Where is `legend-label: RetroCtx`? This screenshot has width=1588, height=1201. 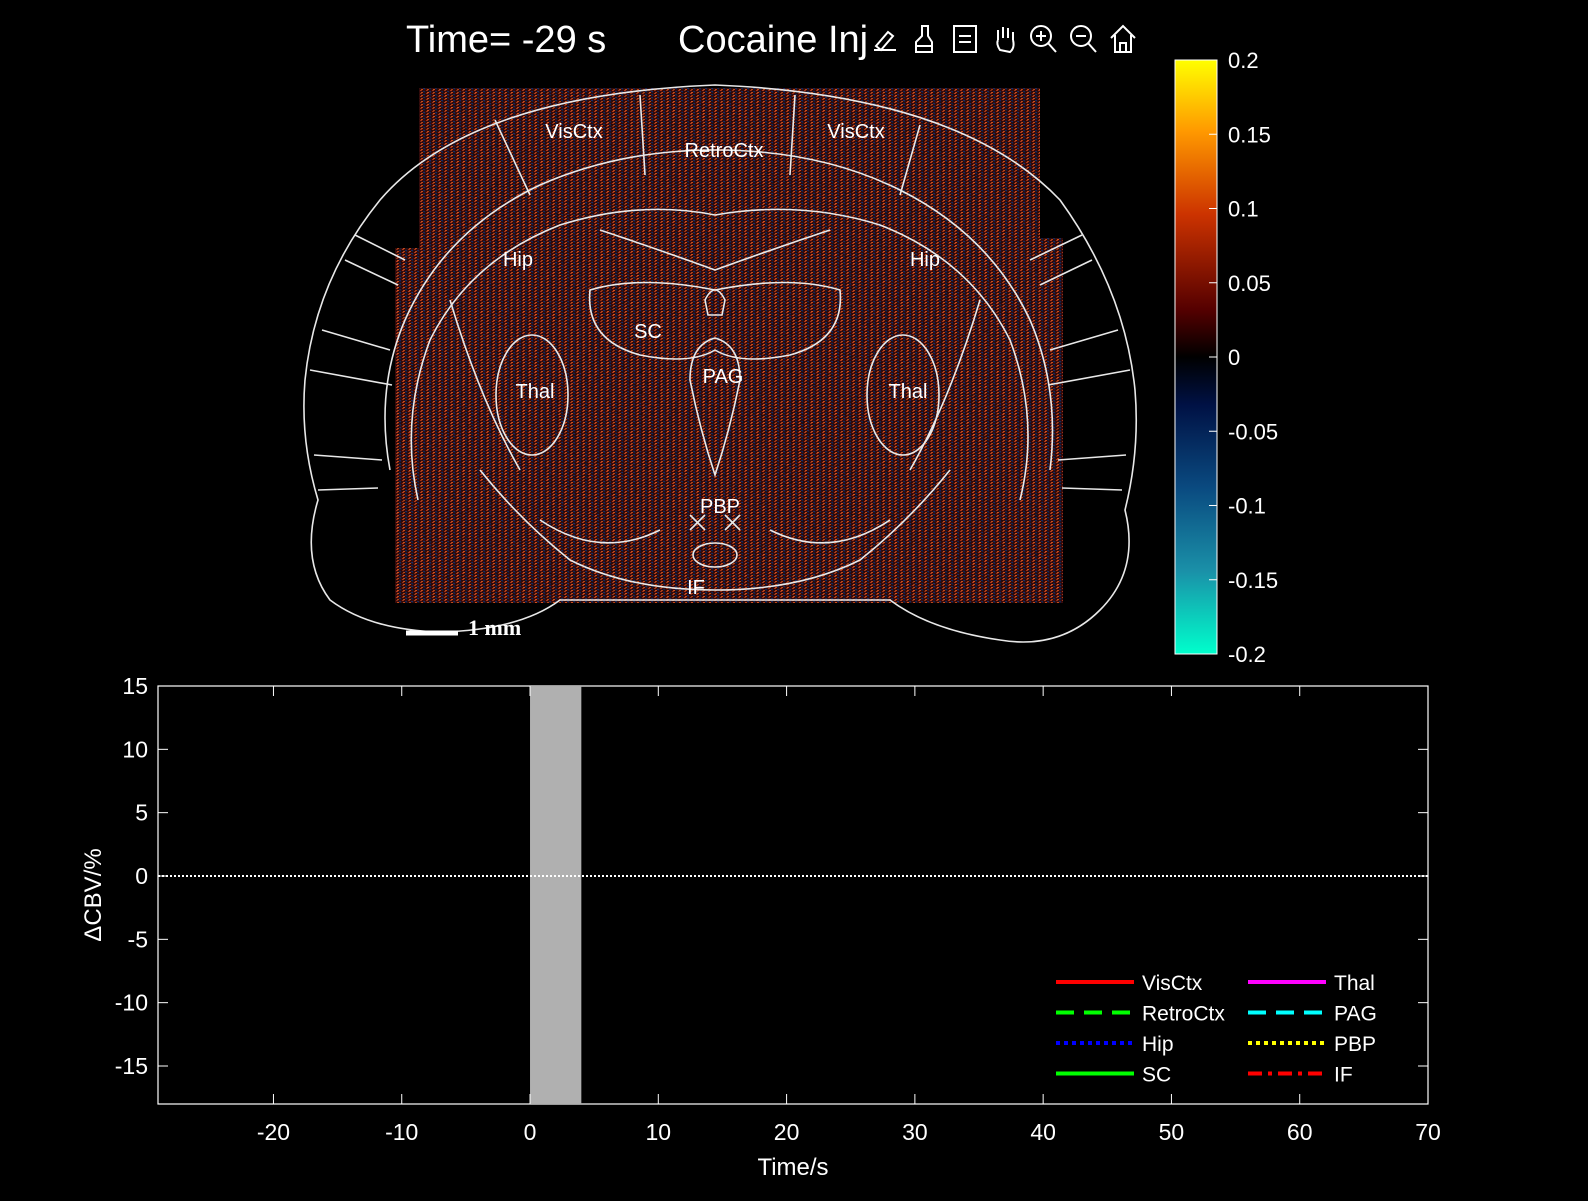 legend-label: RetroCtx is located at coordinates (1183, 1014).